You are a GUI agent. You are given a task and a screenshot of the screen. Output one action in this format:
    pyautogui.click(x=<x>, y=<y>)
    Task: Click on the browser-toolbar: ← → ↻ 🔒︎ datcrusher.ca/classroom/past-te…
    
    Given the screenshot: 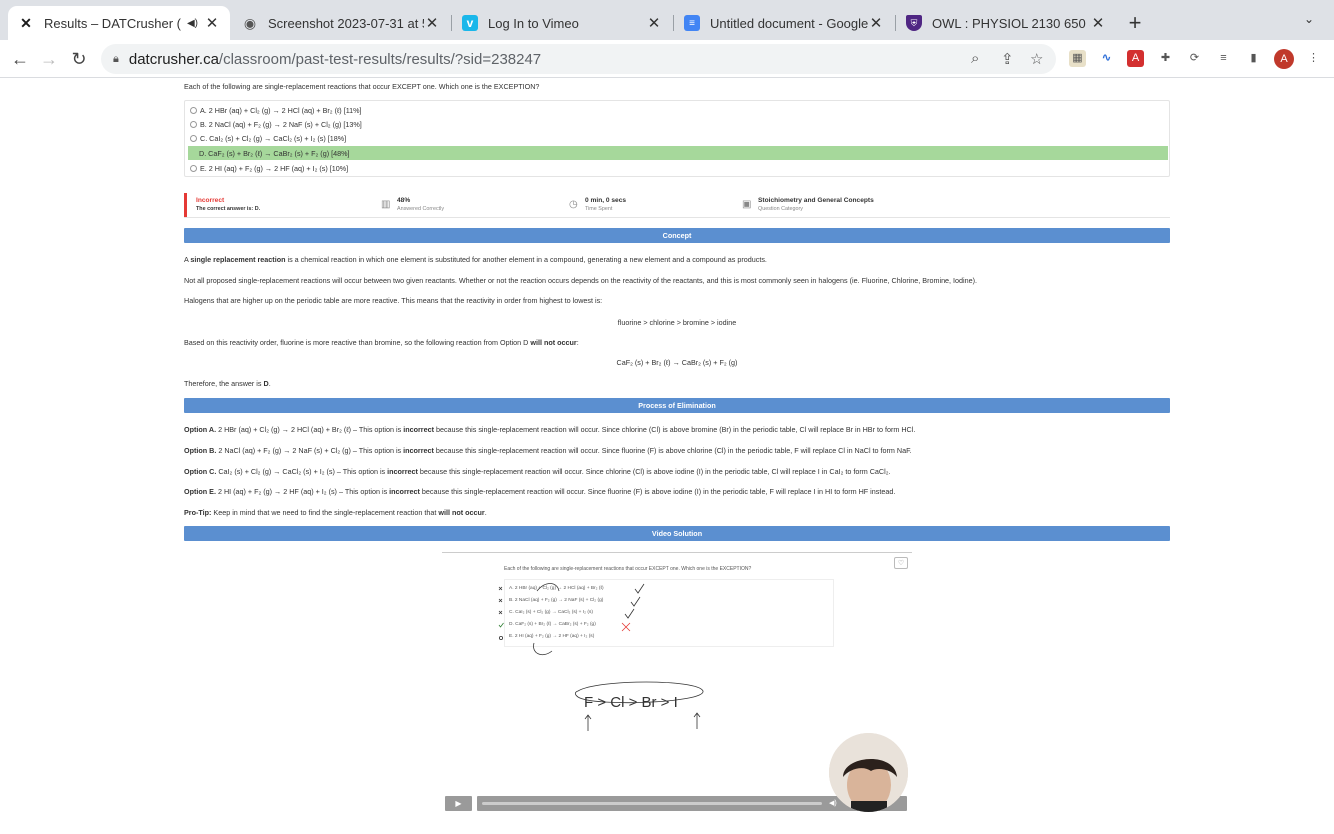 What is the action you would take?
    pyautogui.click(x=667, y=59)
    